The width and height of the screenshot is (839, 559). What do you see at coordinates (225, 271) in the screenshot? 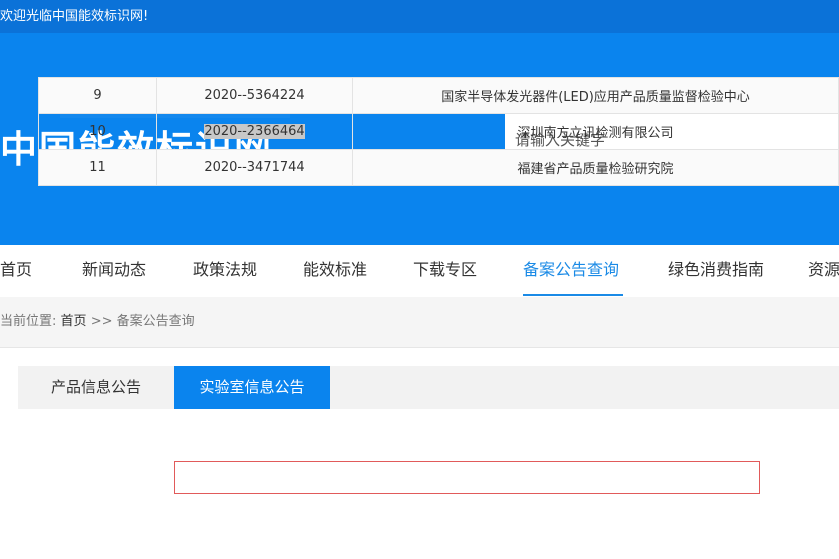
I see `nav-item-policy: 政策法规` at bounding box center [225, 271].